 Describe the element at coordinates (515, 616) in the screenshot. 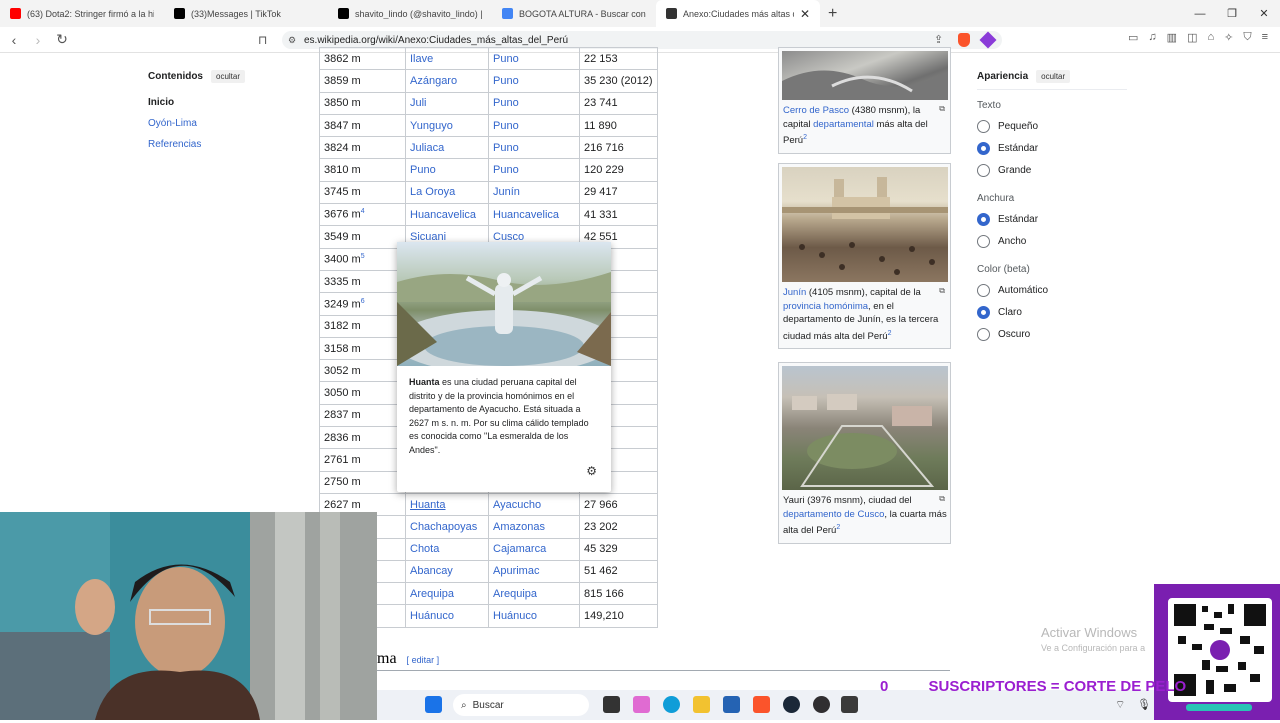

I see `department-link: Huánuco` at that location.